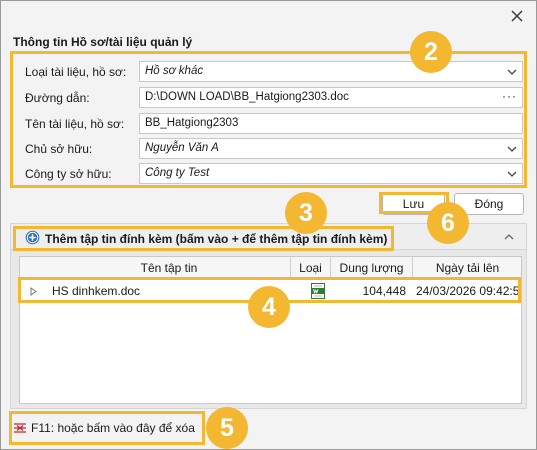  I want to click on highlight-frame-delete, so click(107, 428).